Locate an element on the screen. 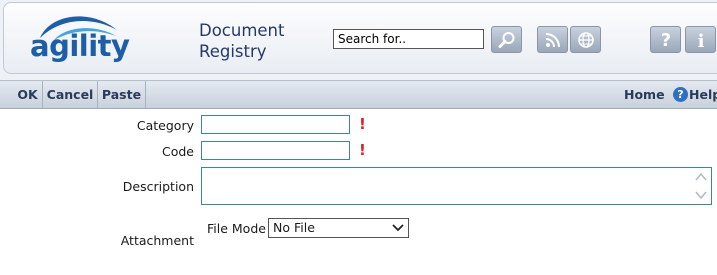 The image size is (717, 275). paste-button: Paste is located at coordinates (122, 94).